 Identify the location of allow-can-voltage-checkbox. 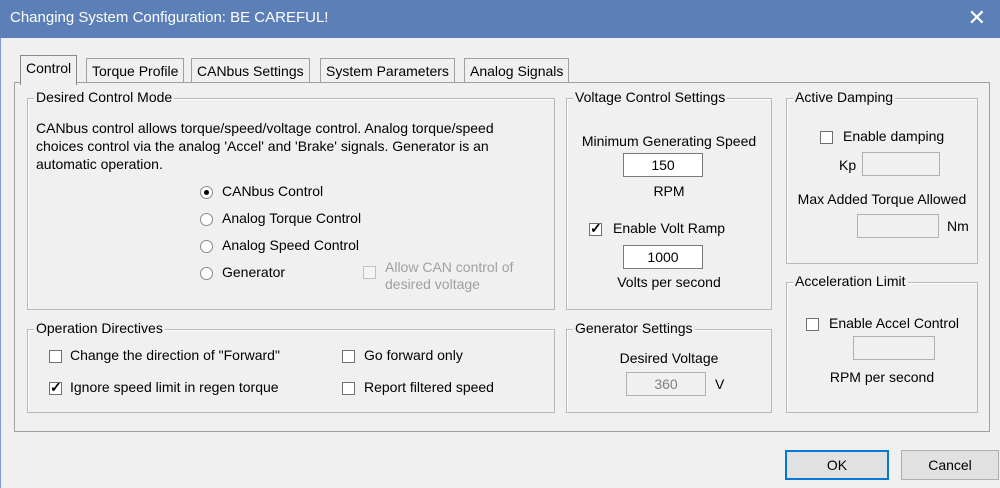
(369, 272).